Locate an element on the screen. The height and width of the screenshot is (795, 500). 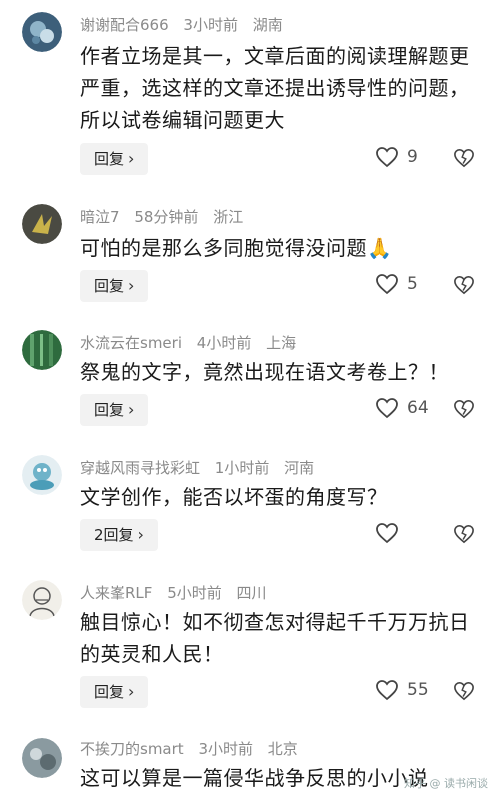
reply-button: 2回复 › is located at coordinates (119, 535).